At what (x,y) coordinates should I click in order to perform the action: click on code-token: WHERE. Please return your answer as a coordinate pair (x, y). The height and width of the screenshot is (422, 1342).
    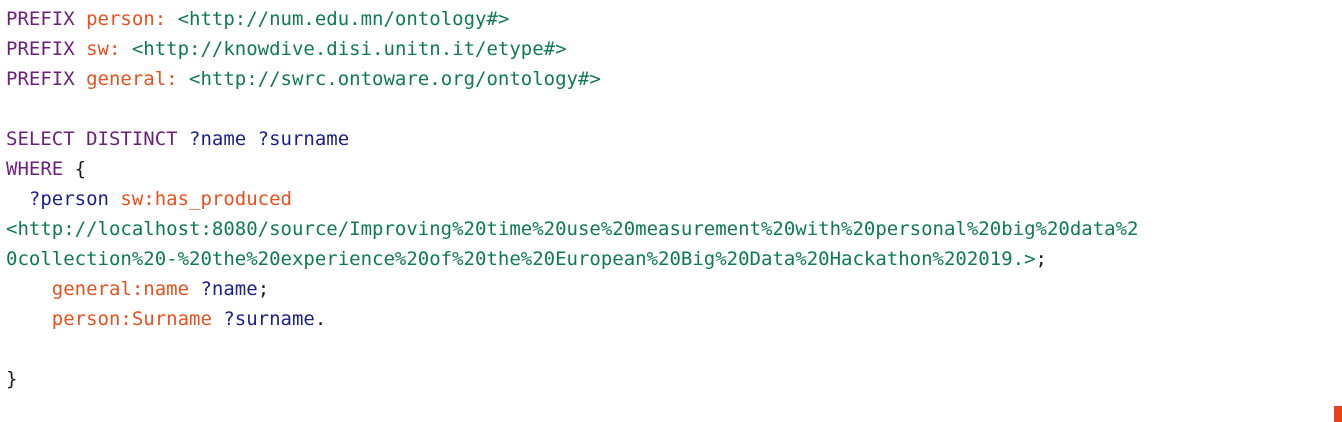
    Looking at the image, I should click on (40, 169).